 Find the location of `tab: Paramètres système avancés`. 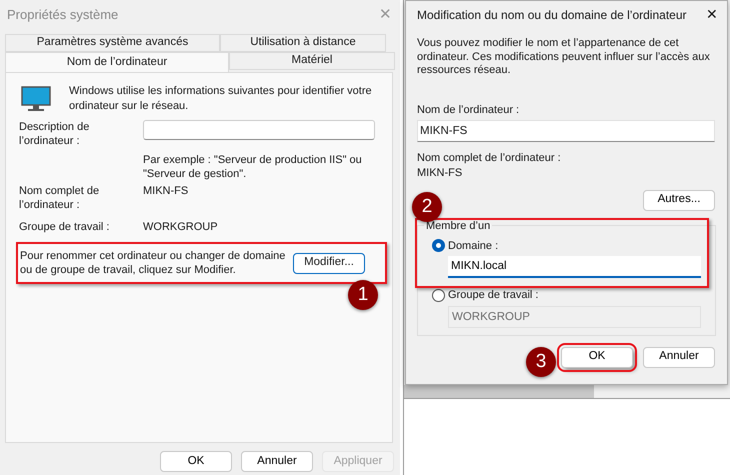

tab: Paramètres système avancés is located at coordinates (112, 43).